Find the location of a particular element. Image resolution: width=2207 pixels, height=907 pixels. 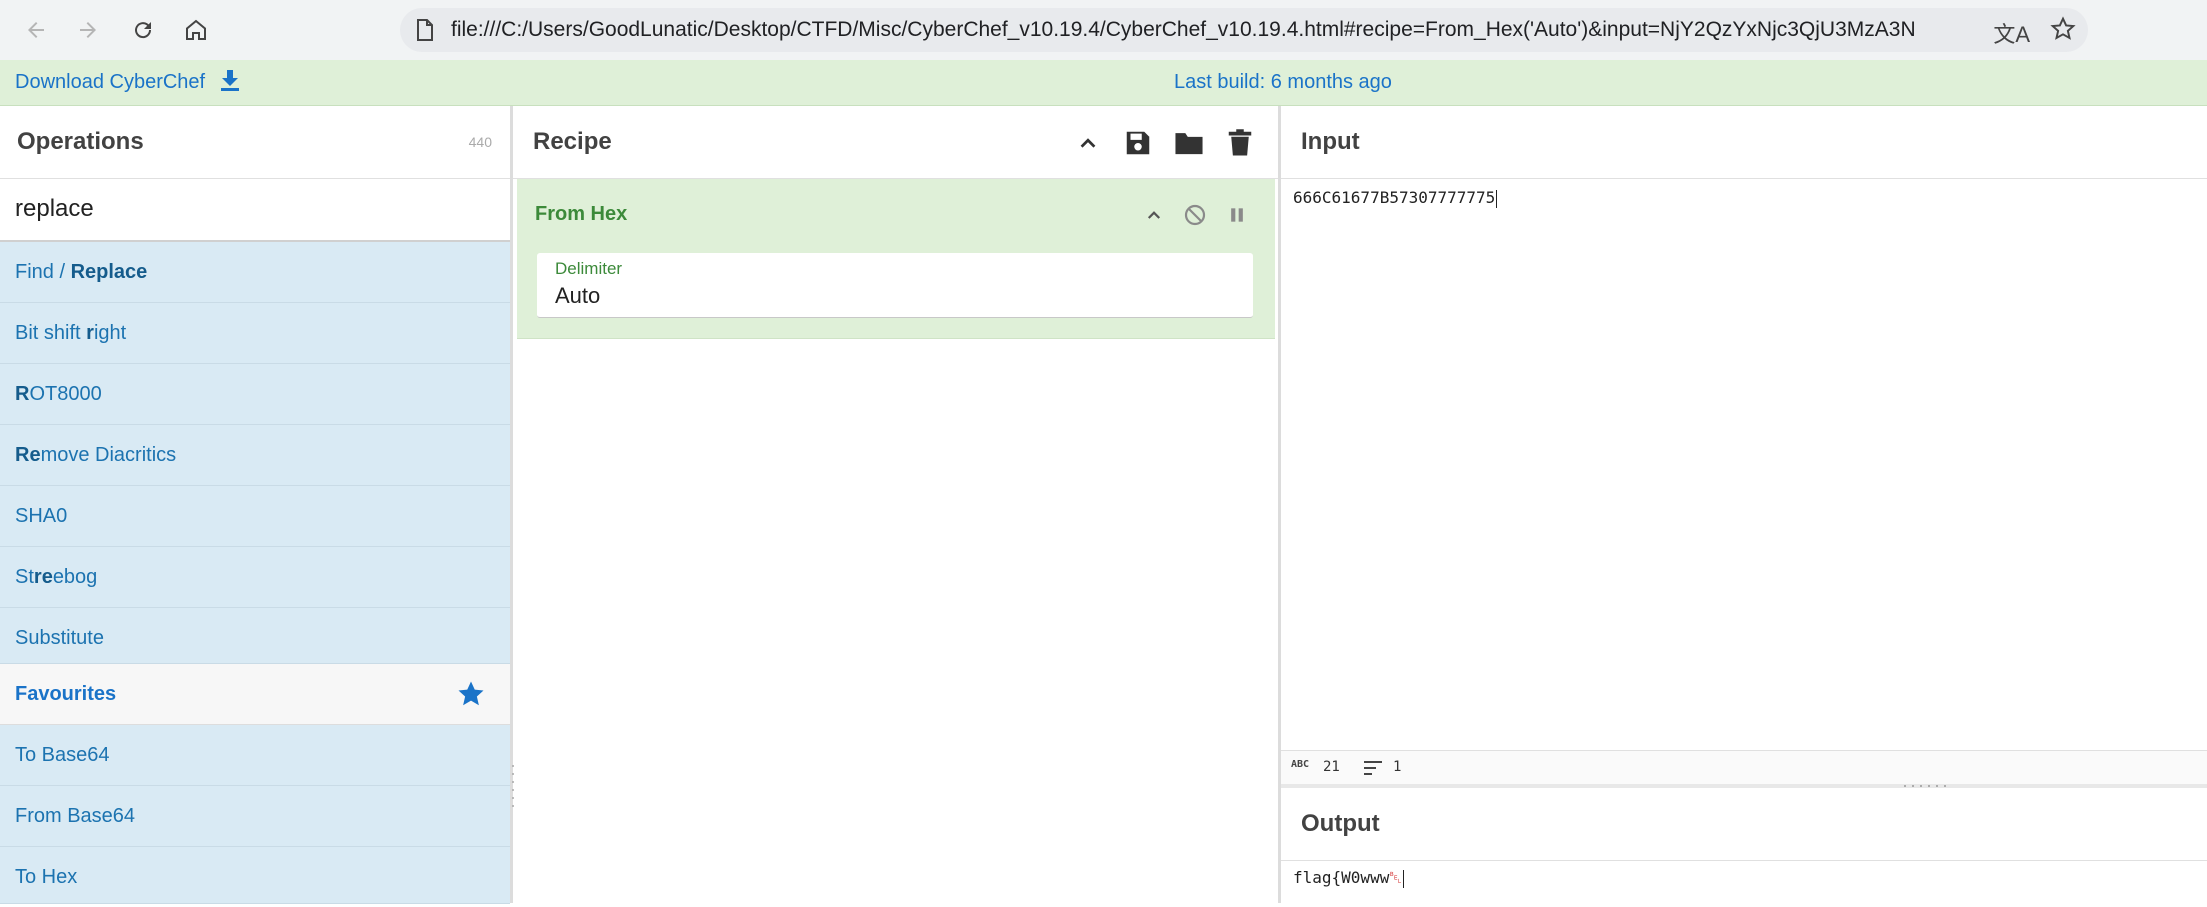

download-link: Download CyberChef is located at coordinates (128, 82).